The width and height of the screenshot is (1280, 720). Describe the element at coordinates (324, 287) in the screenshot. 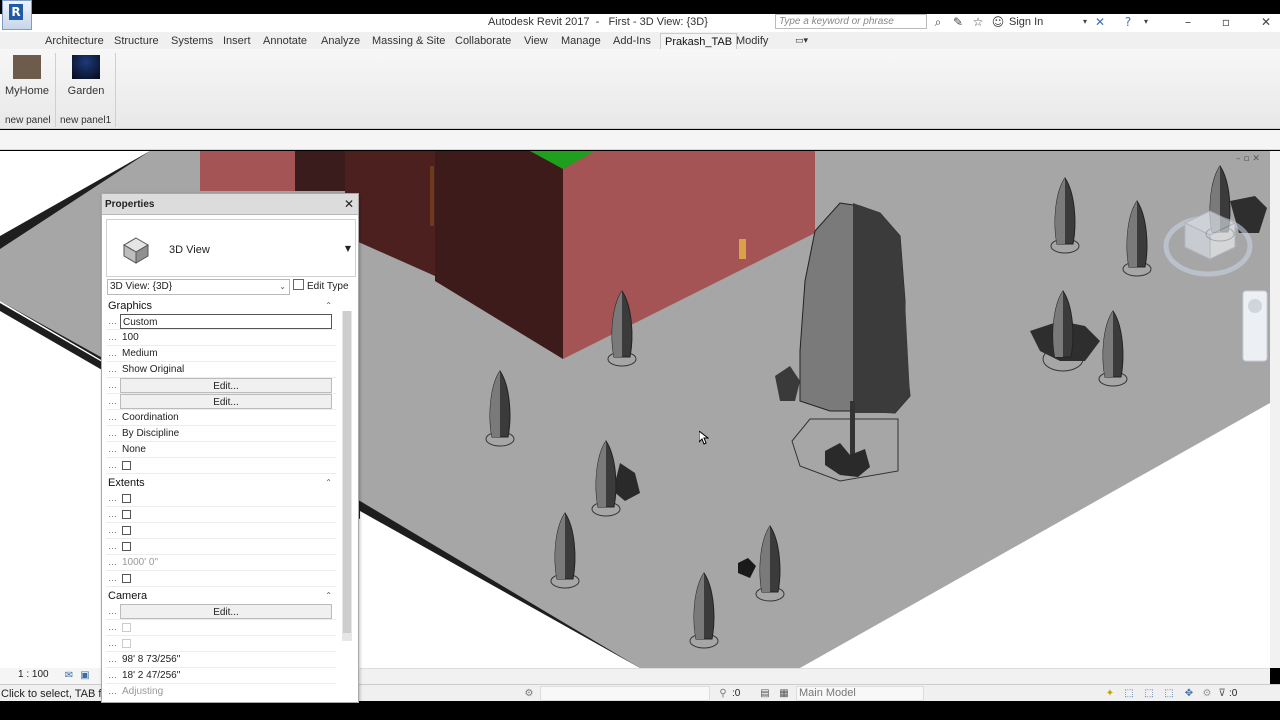

I see `edit-type-button: Edit Type` at that location.